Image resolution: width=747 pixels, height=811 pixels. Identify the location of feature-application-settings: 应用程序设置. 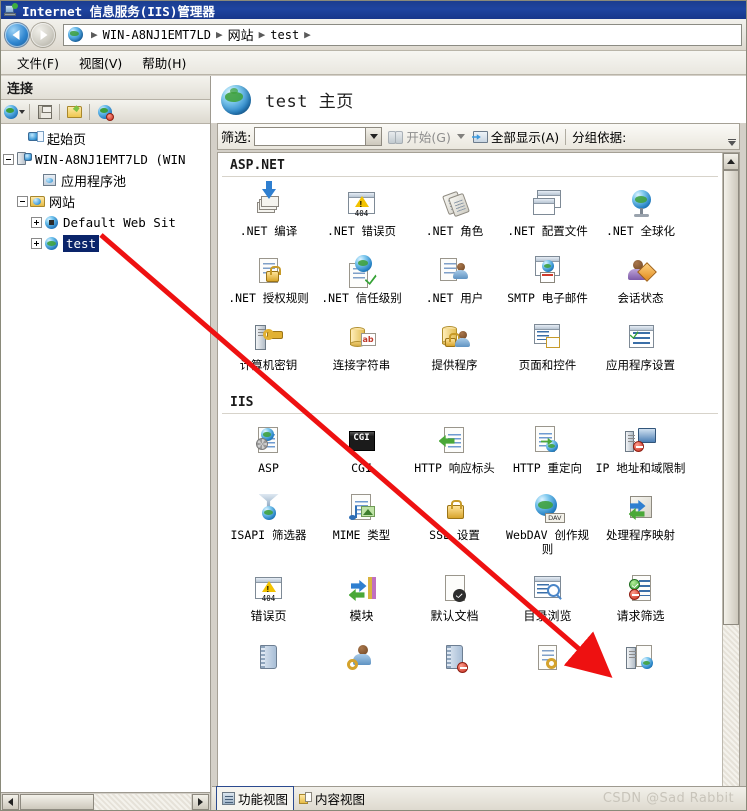
(640, 344).